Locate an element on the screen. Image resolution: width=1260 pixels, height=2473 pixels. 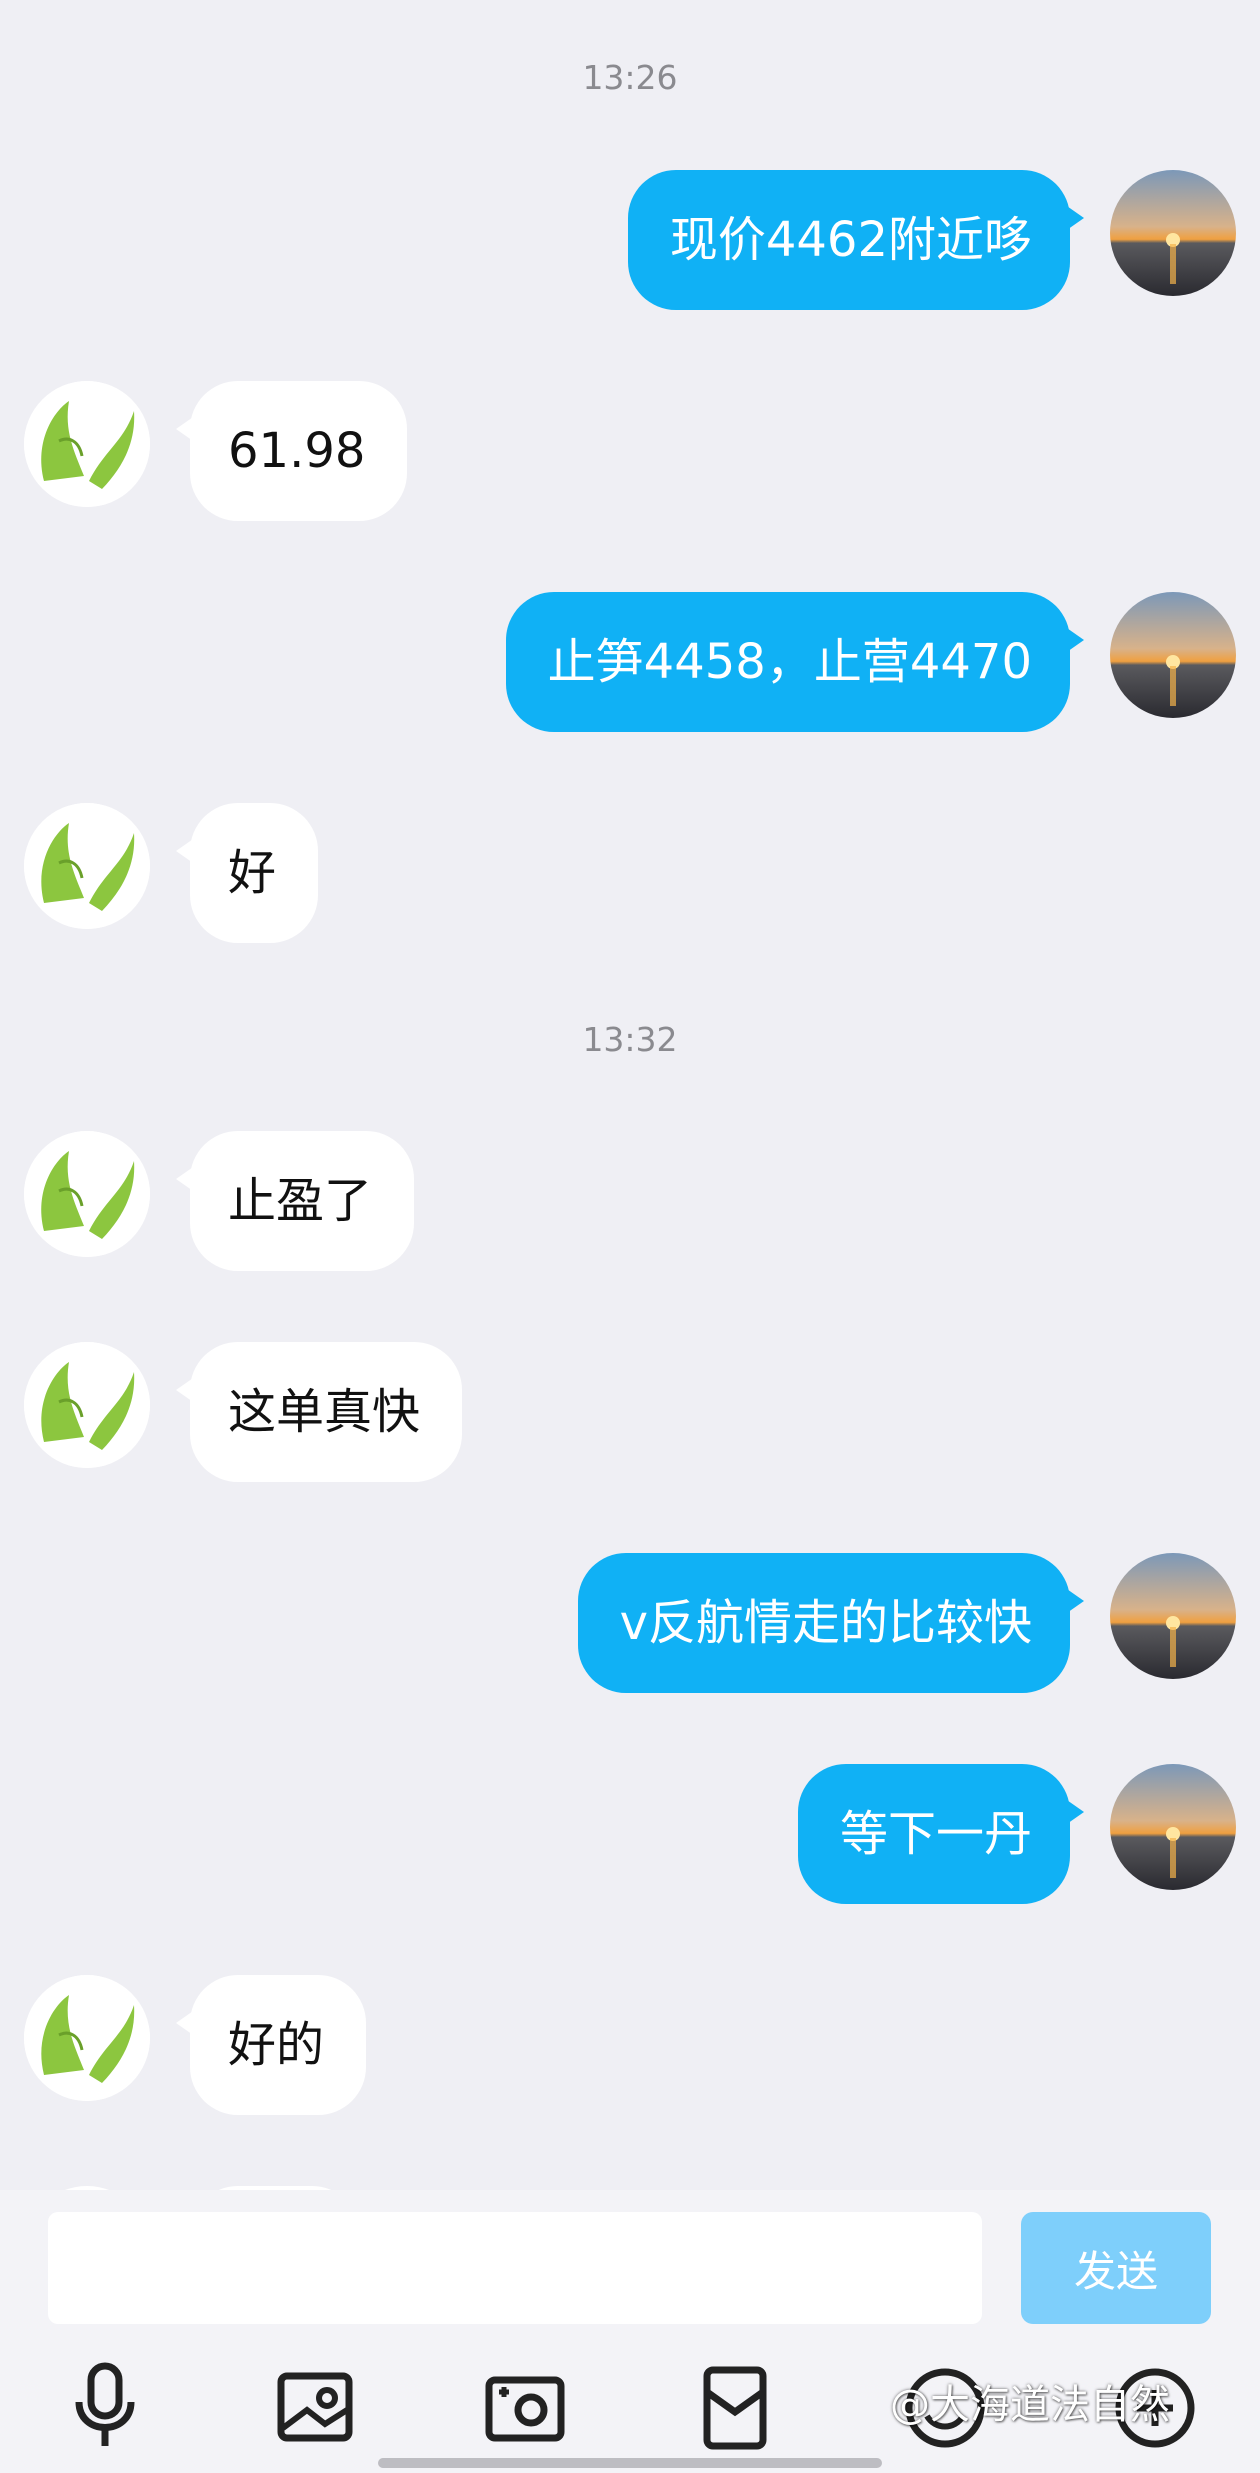
microphone-icon is located at coordinates (105, 2408).